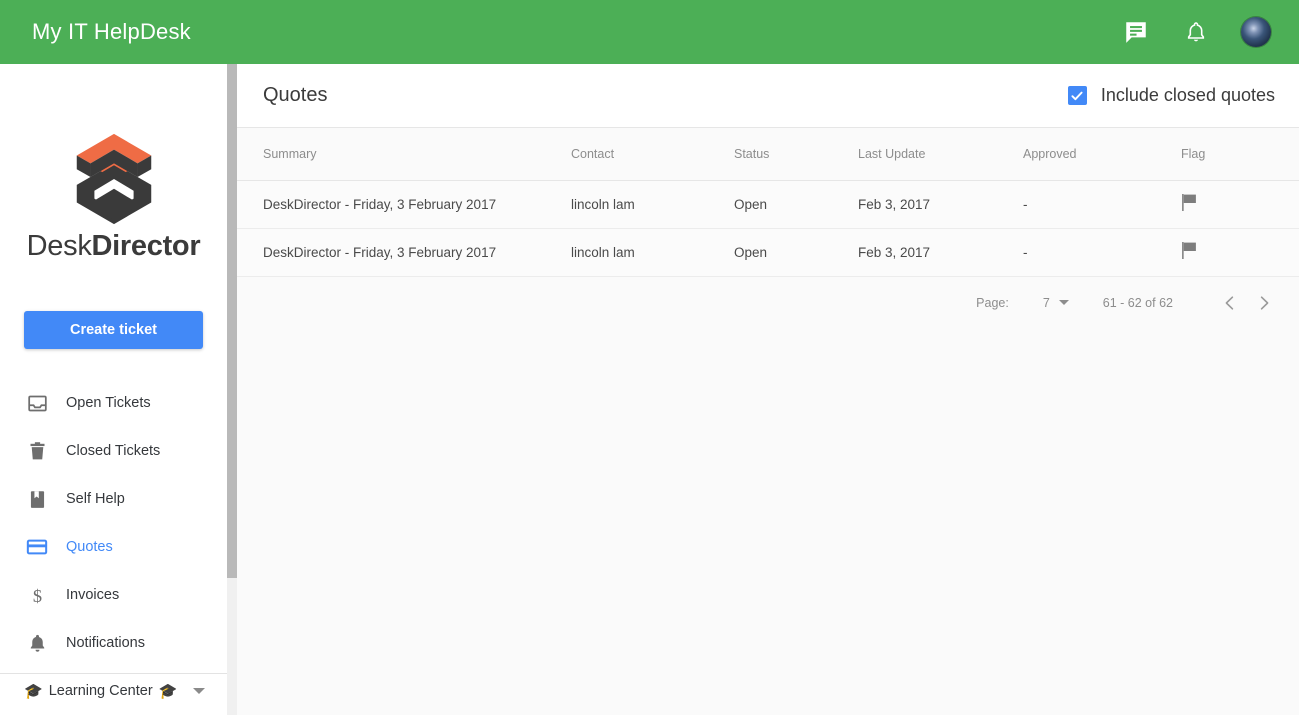  I want to click on pagination-range: 61 - 62 of 62, so click(1137, 302).